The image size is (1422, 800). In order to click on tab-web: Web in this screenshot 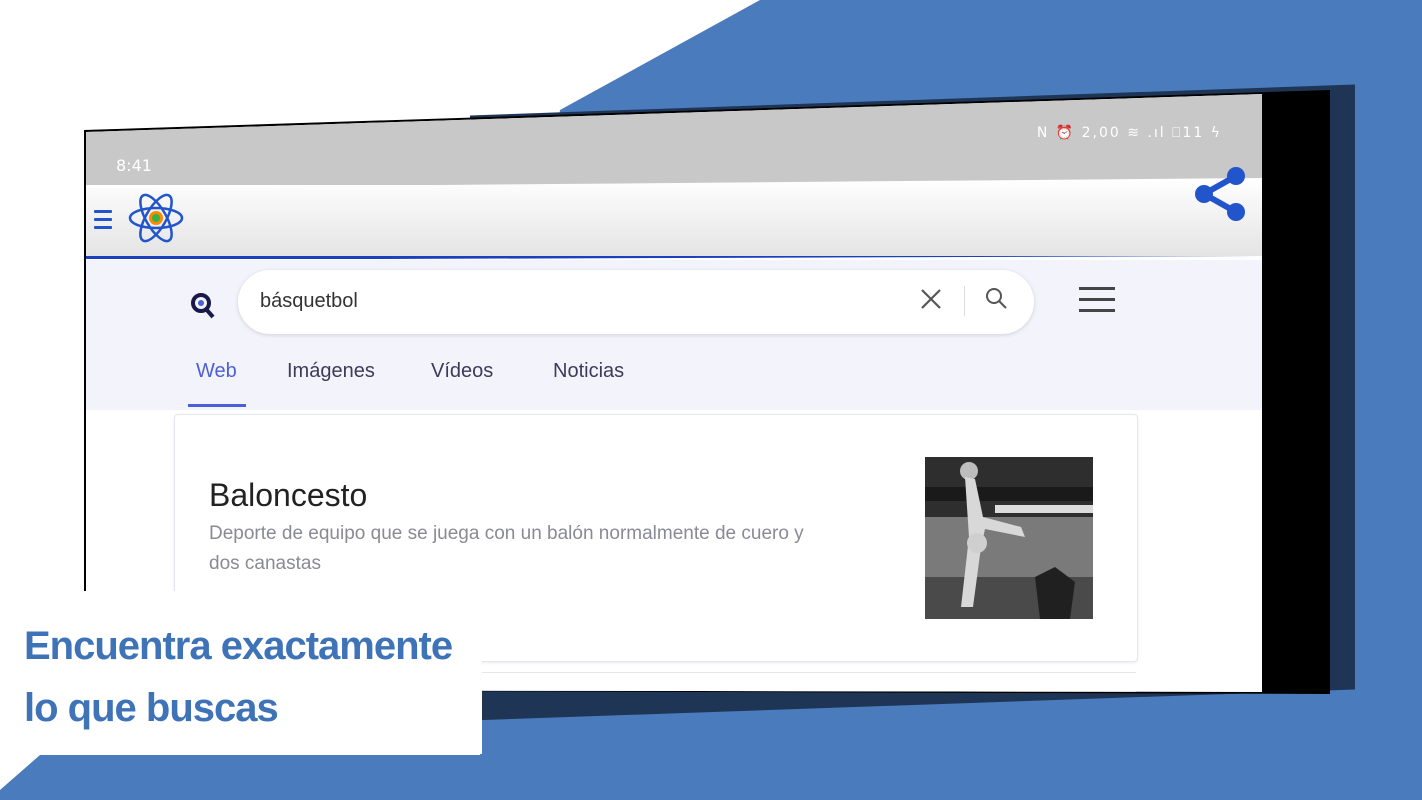, I will do `click(216, 371)`.